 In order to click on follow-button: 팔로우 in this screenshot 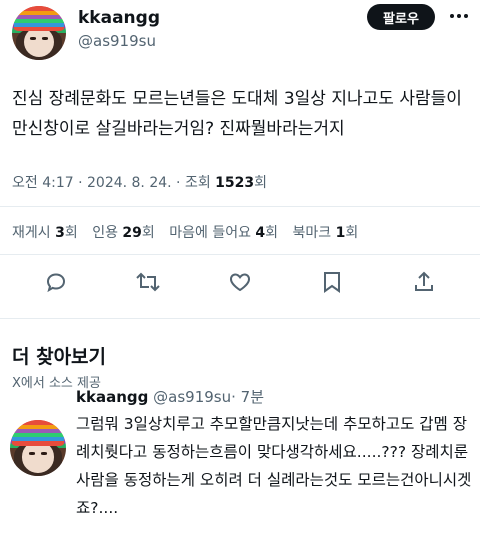, I will do `click(401, 17)`.